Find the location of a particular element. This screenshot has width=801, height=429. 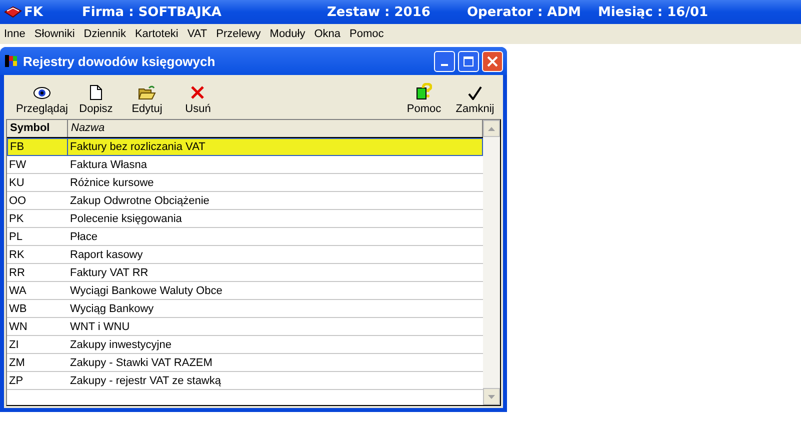

table-cell-text: KU is located at coordinates (17, 182).